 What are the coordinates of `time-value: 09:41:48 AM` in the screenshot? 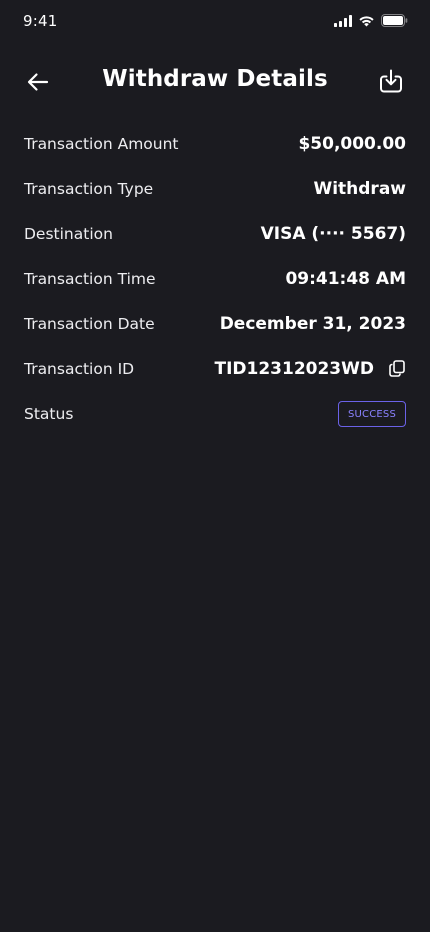 It's located at (345, 278).